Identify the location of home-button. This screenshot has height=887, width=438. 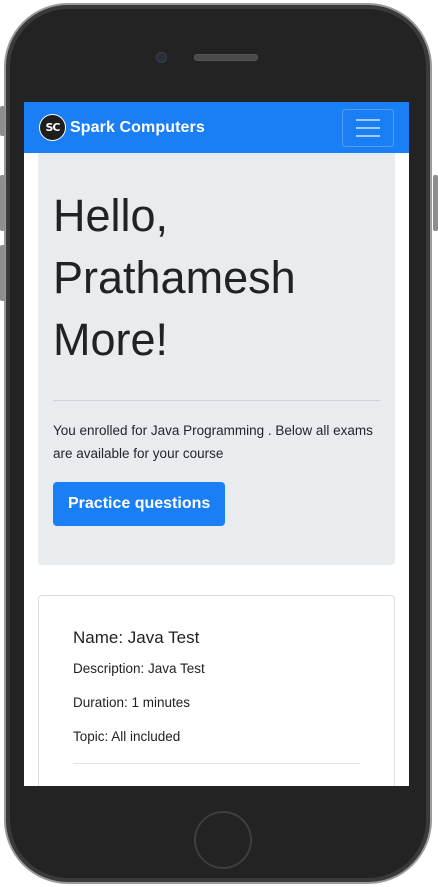
(223, 840).